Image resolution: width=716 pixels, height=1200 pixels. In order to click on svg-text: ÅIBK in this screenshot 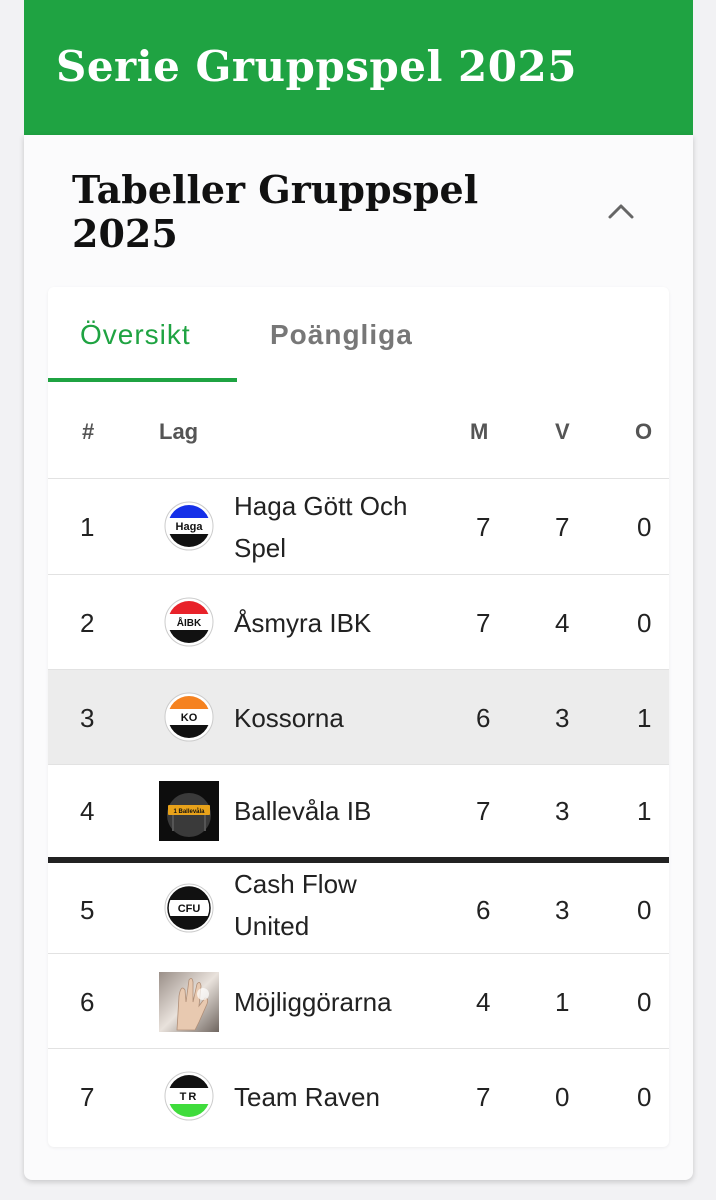, I will do `click(189, 622)`.